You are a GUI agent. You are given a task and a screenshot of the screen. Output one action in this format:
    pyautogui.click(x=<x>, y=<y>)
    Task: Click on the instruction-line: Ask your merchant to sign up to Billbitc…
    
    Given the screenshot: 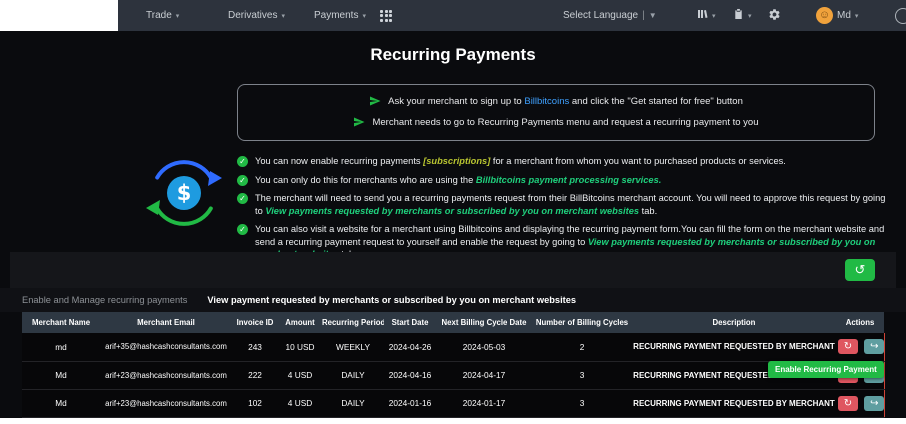 What is the action you would take?
    pyautogui.click(x=556, y=101)
    